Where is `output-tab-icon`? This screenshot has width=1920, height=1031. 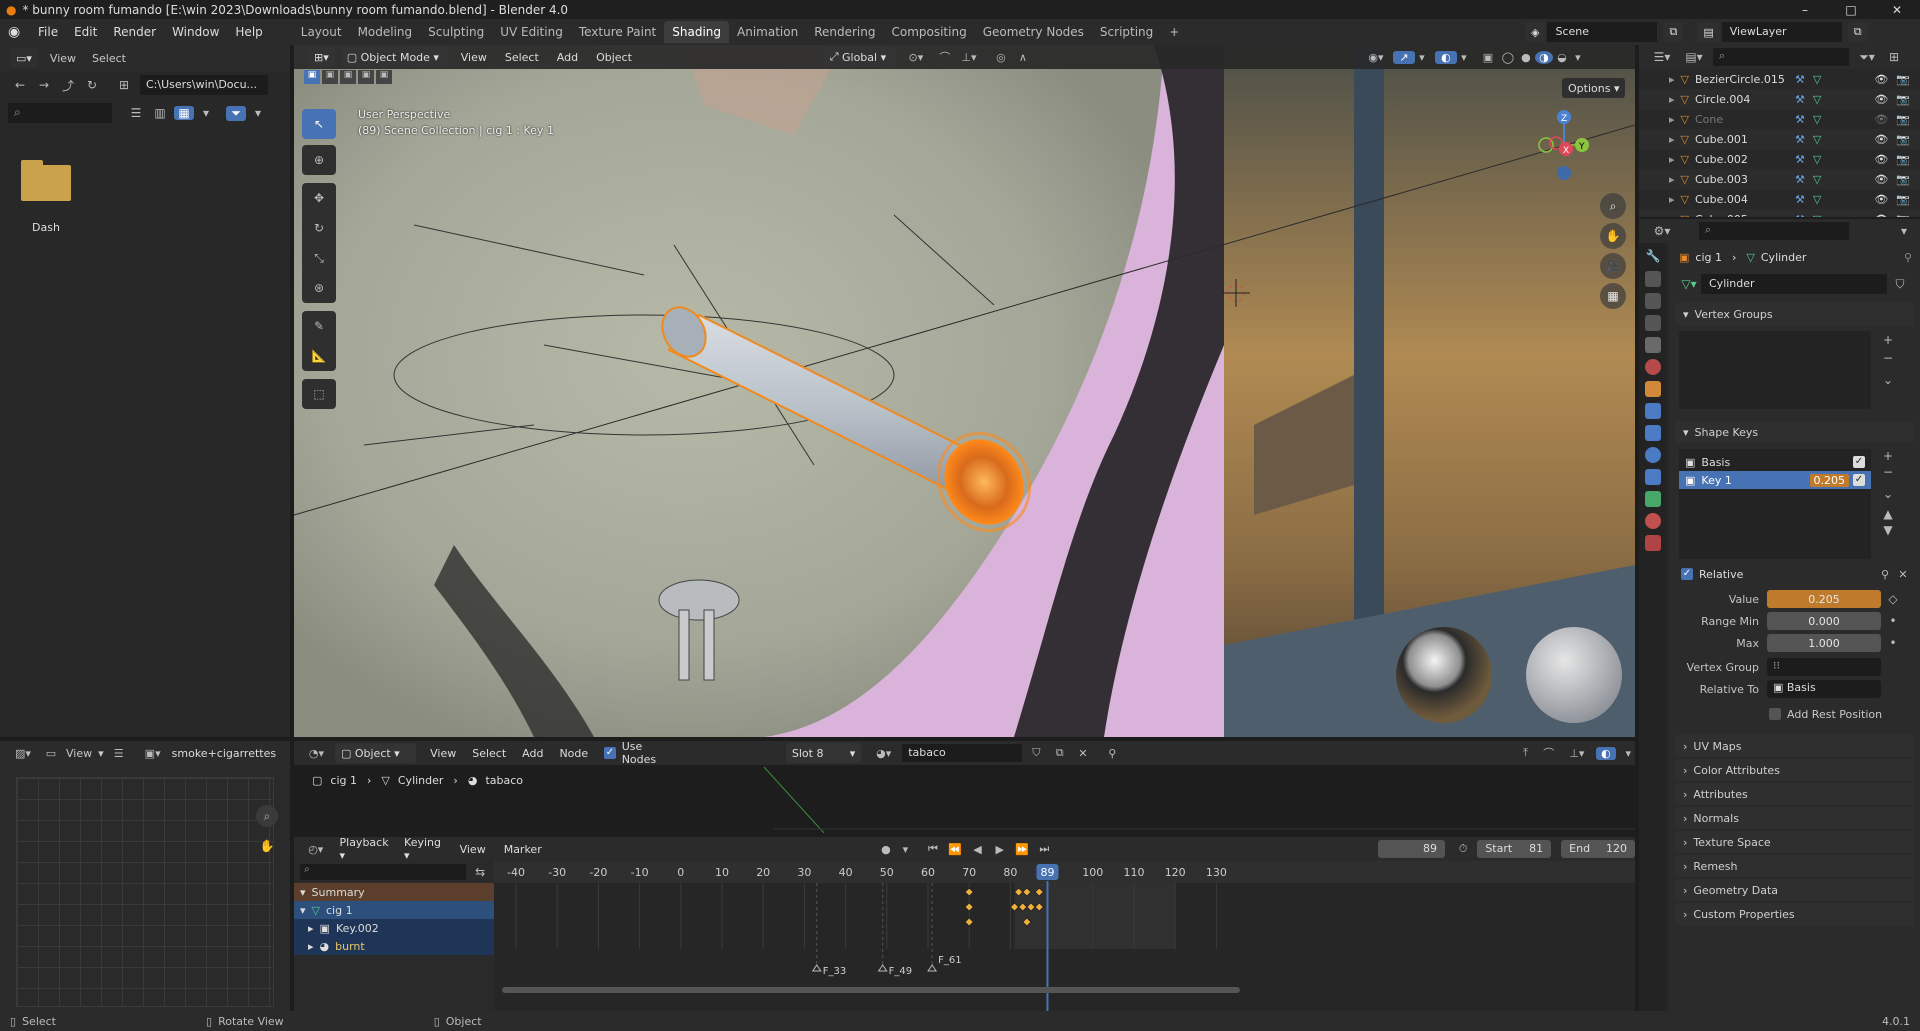
output-tab-icon is located at coordinates (1653, 301).